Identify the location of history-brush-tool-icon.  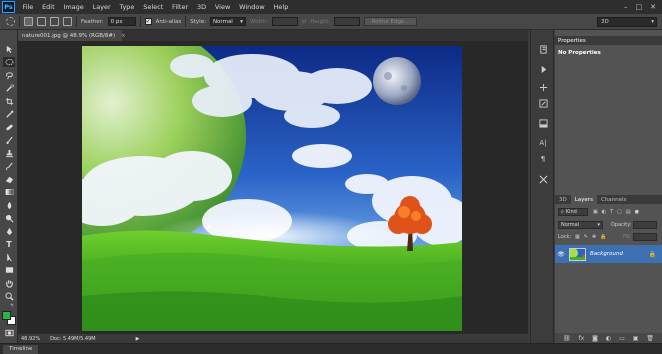
(9, 166).